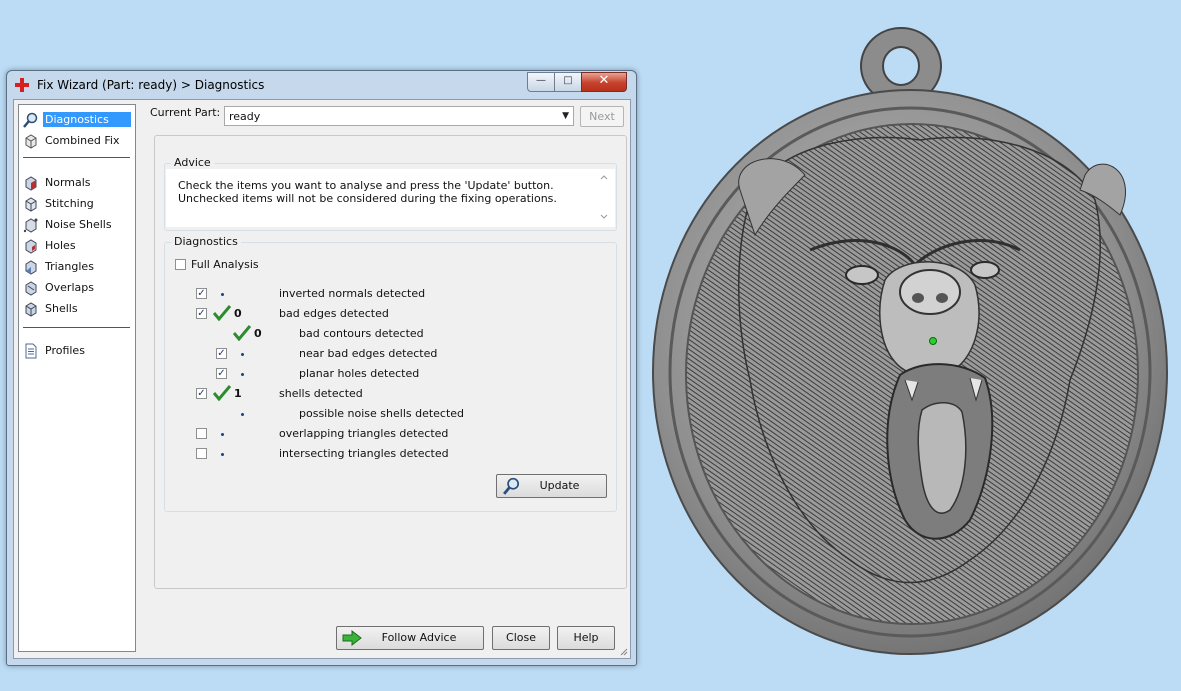 The height and width of the screenshot is (691, 1181). What do you see at coordinates (68, 182) in the screenshot?
I see `nav-item-label: Normals` at bounding box center [68, 182].